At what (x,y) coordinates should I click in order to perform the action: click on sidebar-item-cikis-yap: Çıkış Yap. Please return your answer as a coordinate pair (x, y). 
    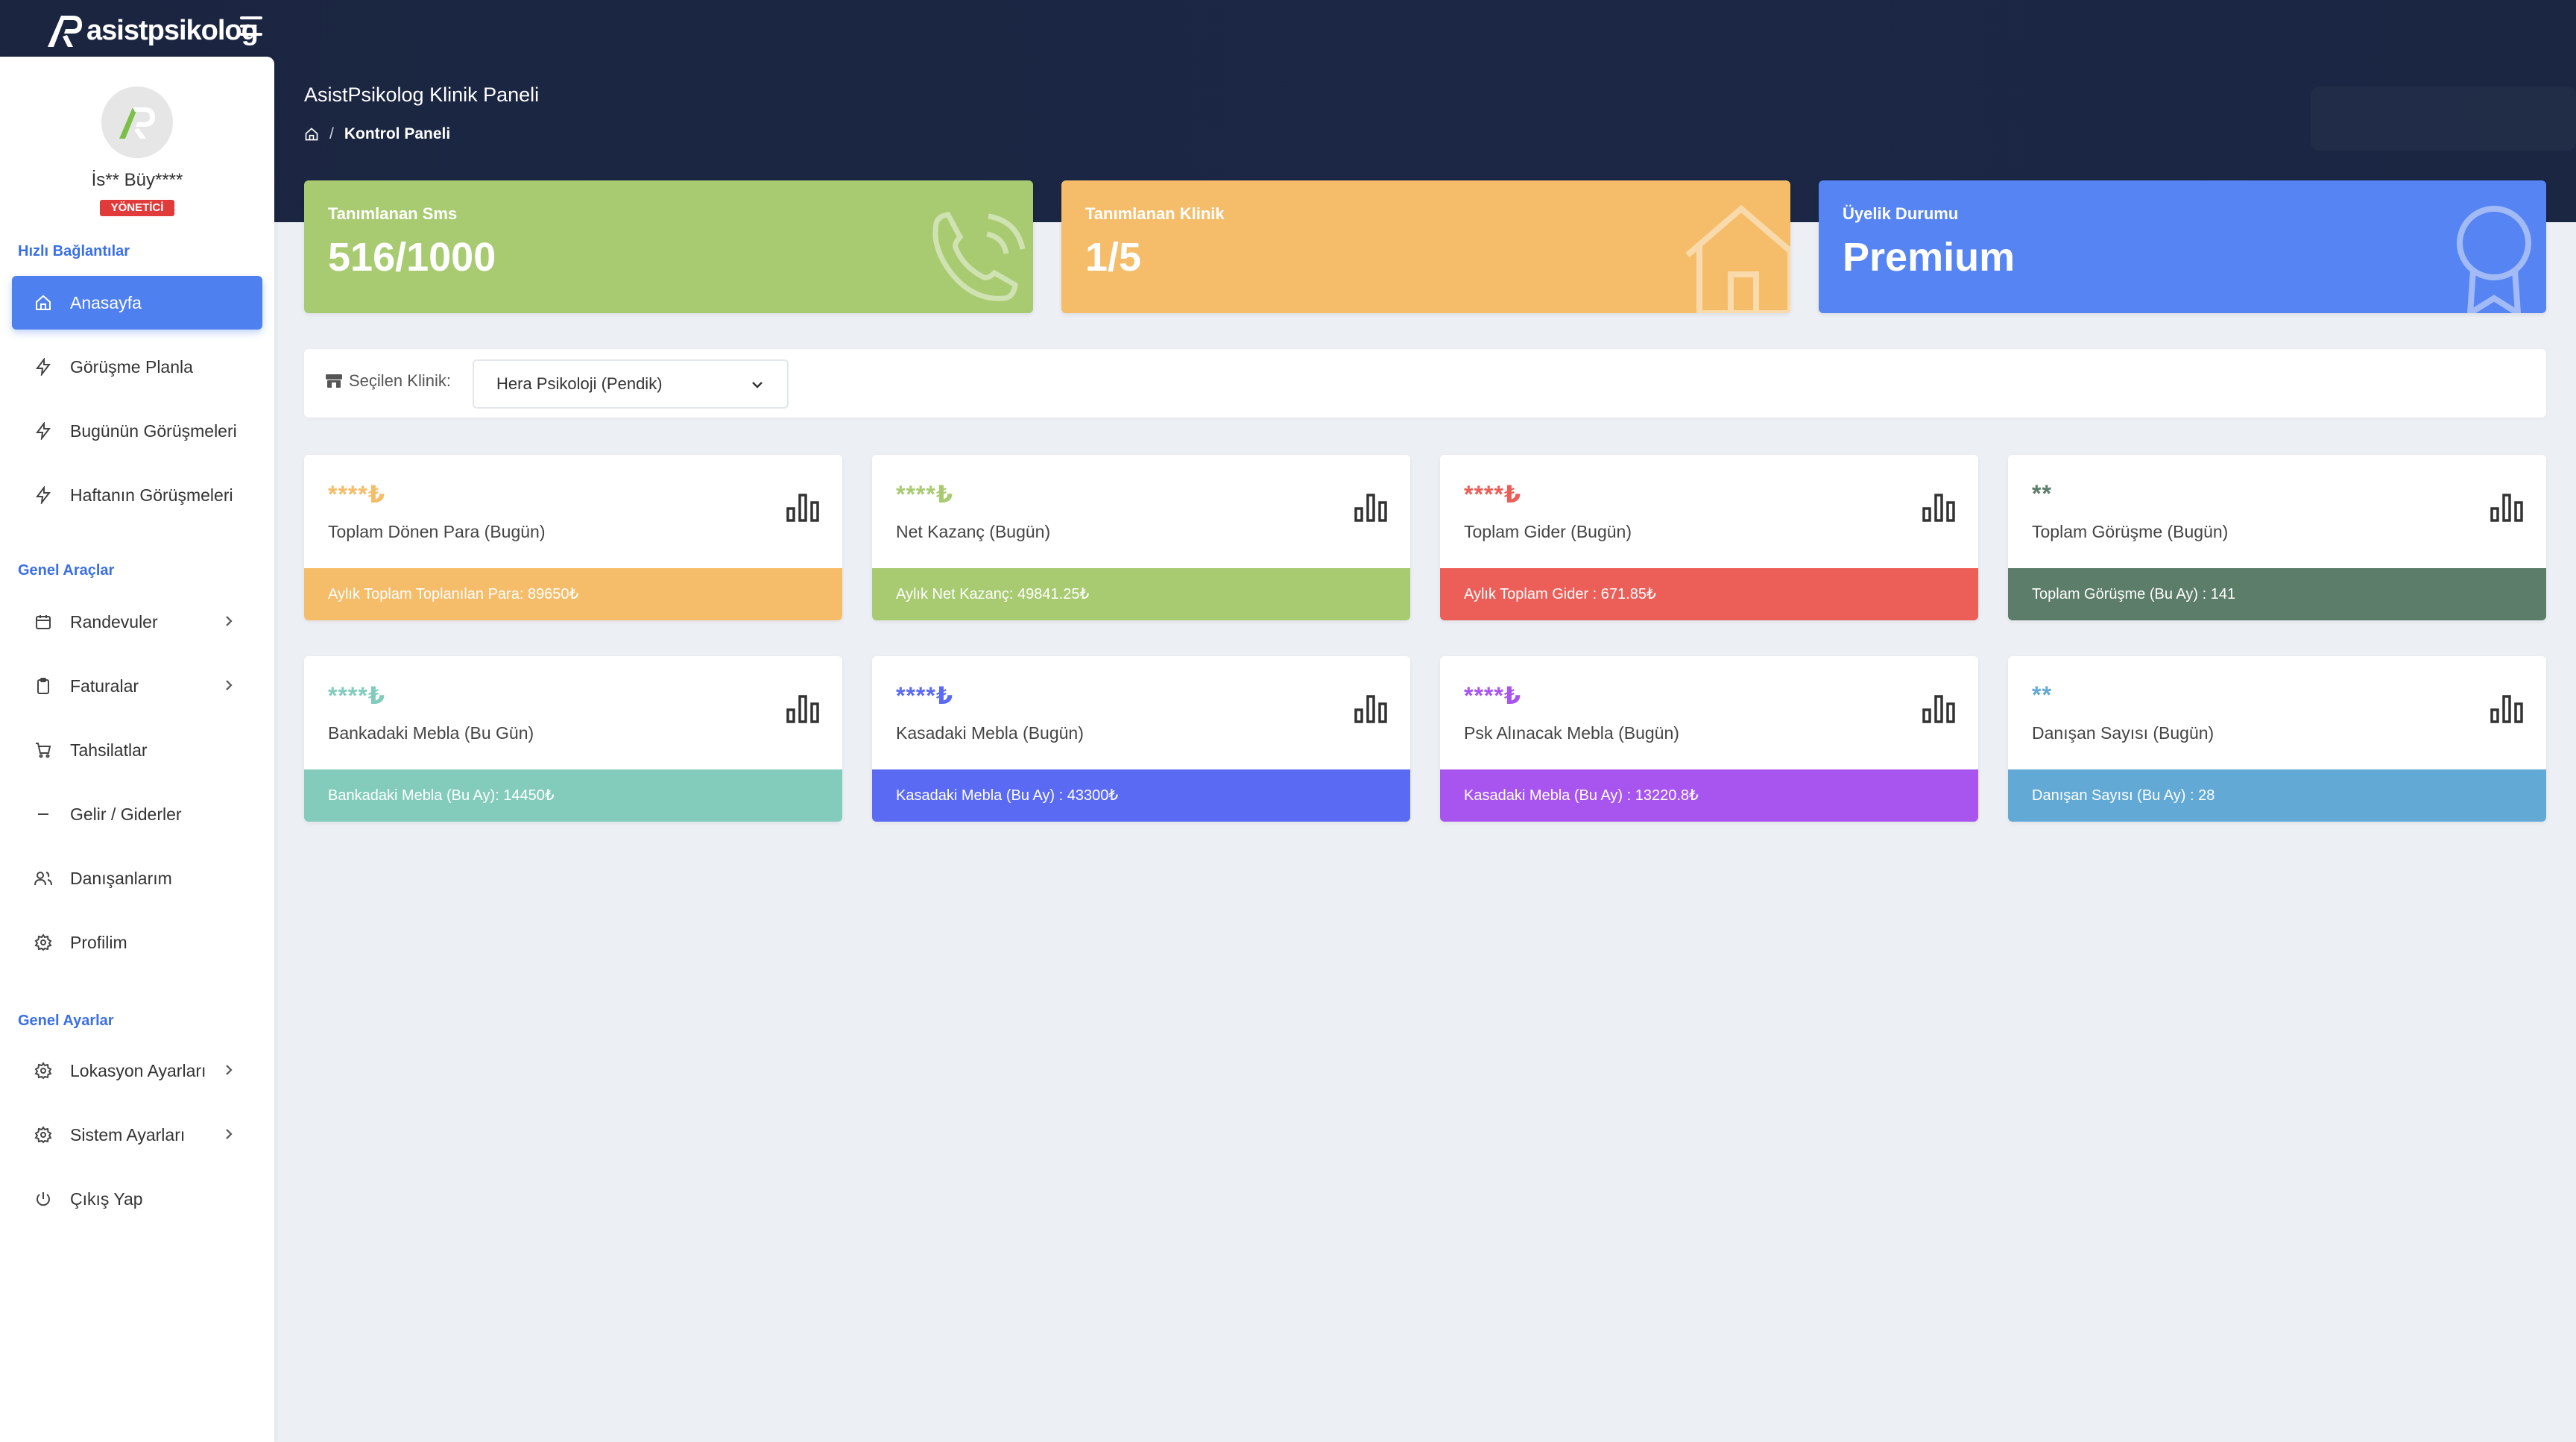
    Looking at the image, I should click on (137, 1199).